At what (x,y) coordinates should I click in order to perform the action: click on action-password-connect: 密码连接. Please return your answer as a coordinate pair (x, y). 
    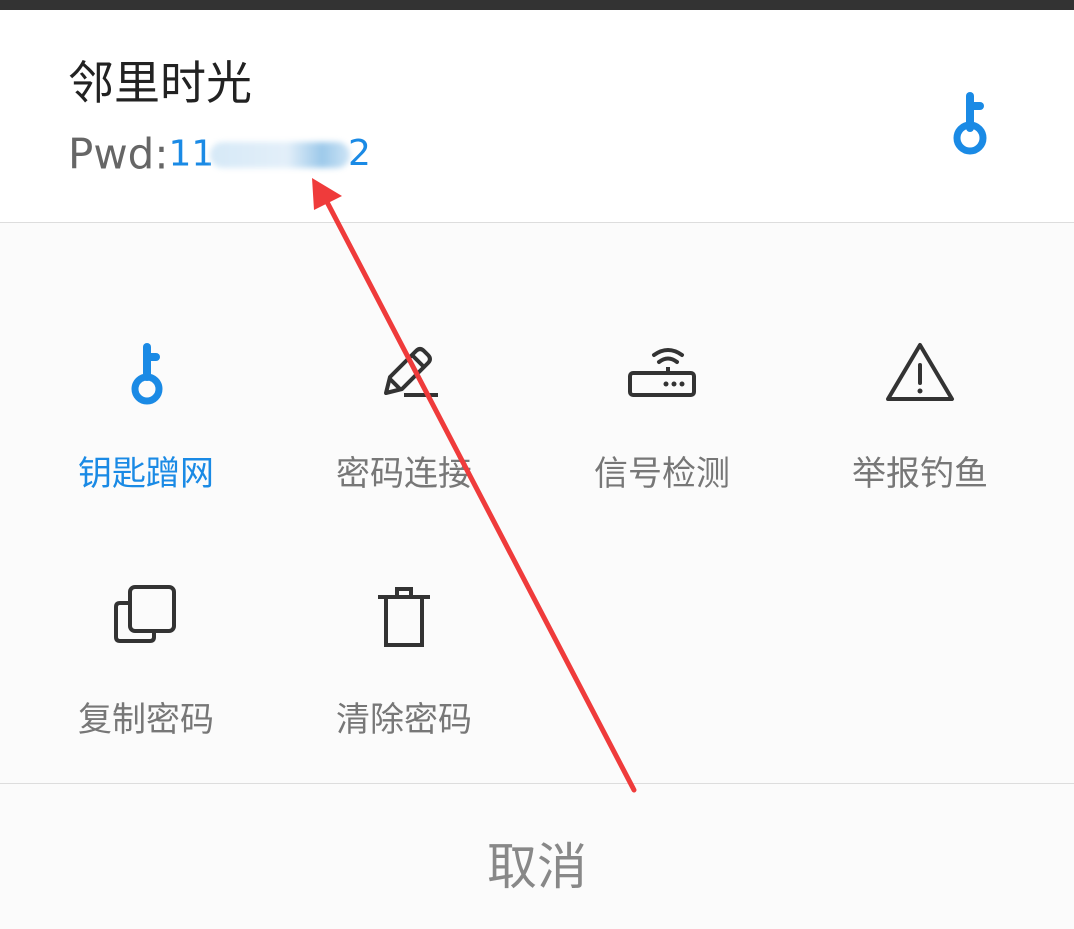
    Looking at the image, I should click on (404, 383).